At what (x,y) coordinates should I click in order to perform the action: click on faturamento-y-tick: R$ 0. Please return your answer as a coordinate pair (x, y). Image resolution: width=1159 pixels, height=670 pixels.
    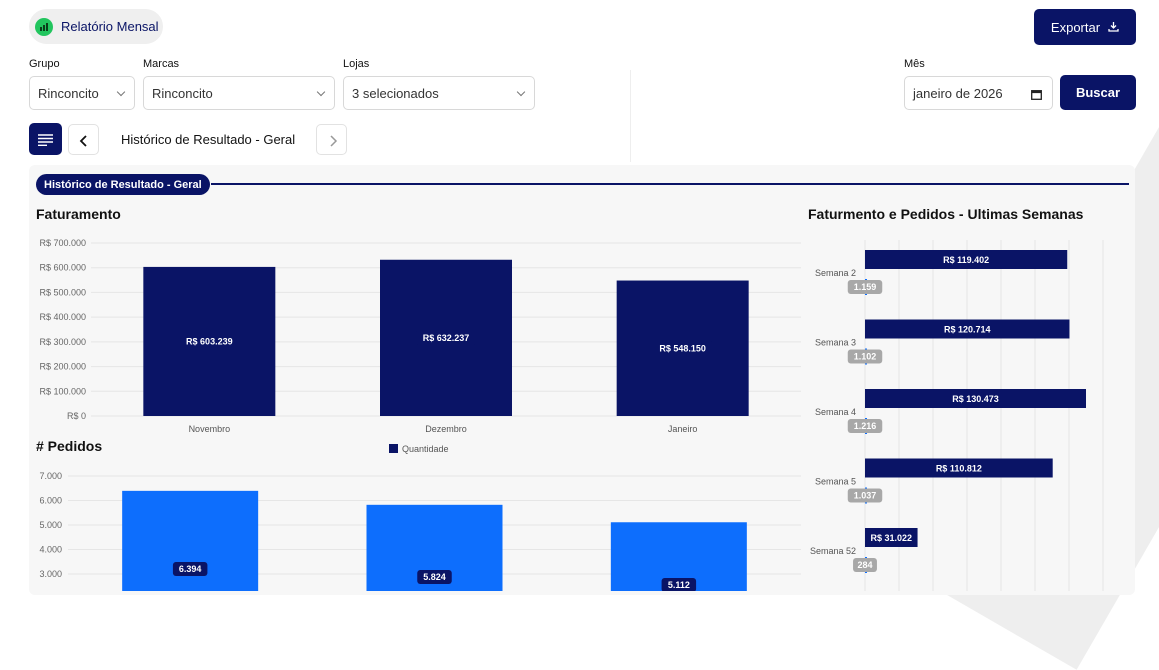
    Looking at the image, I should click on (76, 416).